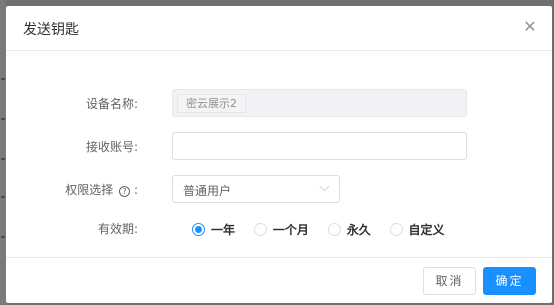 The height and width of the screenshot is (305, 554). I want to click on device-name-label: 设备名称:, so click(111, 104).